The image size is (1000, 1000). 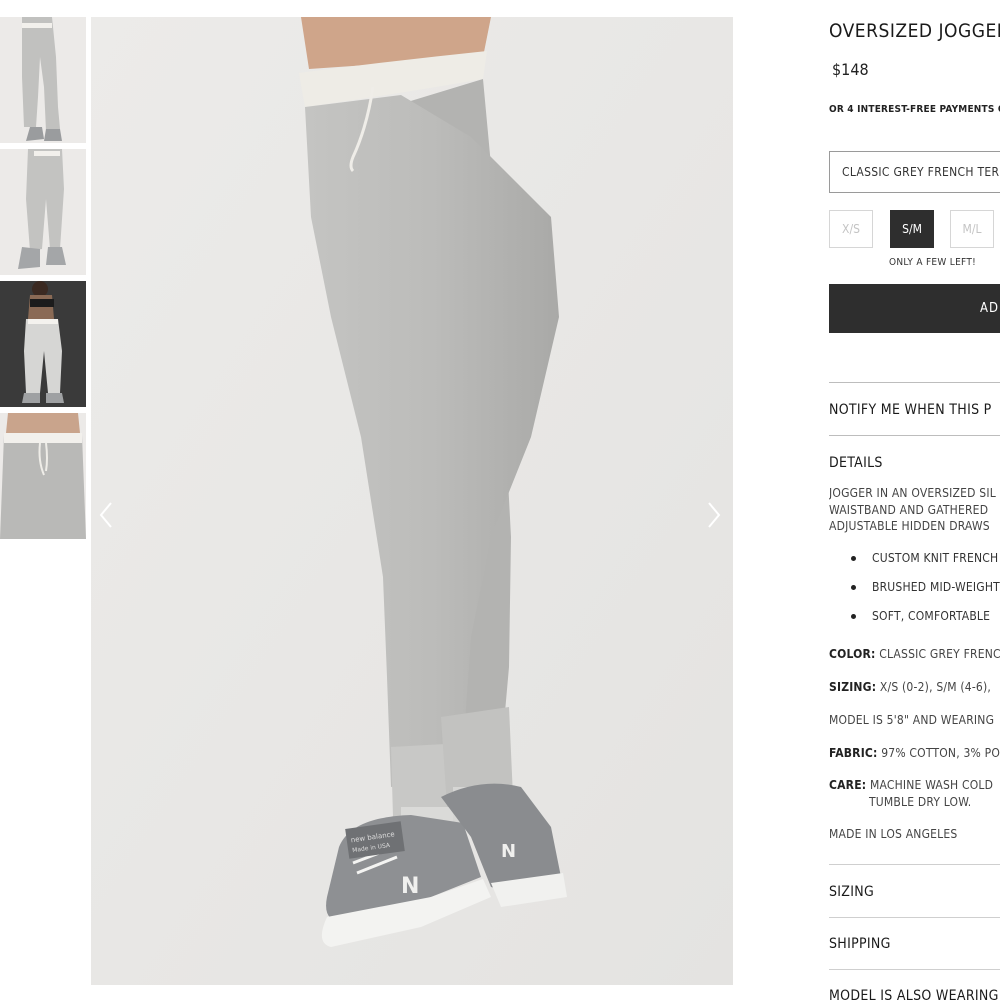 What do you see at coordinates (851, 892) in the screenshot?
I see `sizing-accordion: SIZING` at bounding box center [851, 892].